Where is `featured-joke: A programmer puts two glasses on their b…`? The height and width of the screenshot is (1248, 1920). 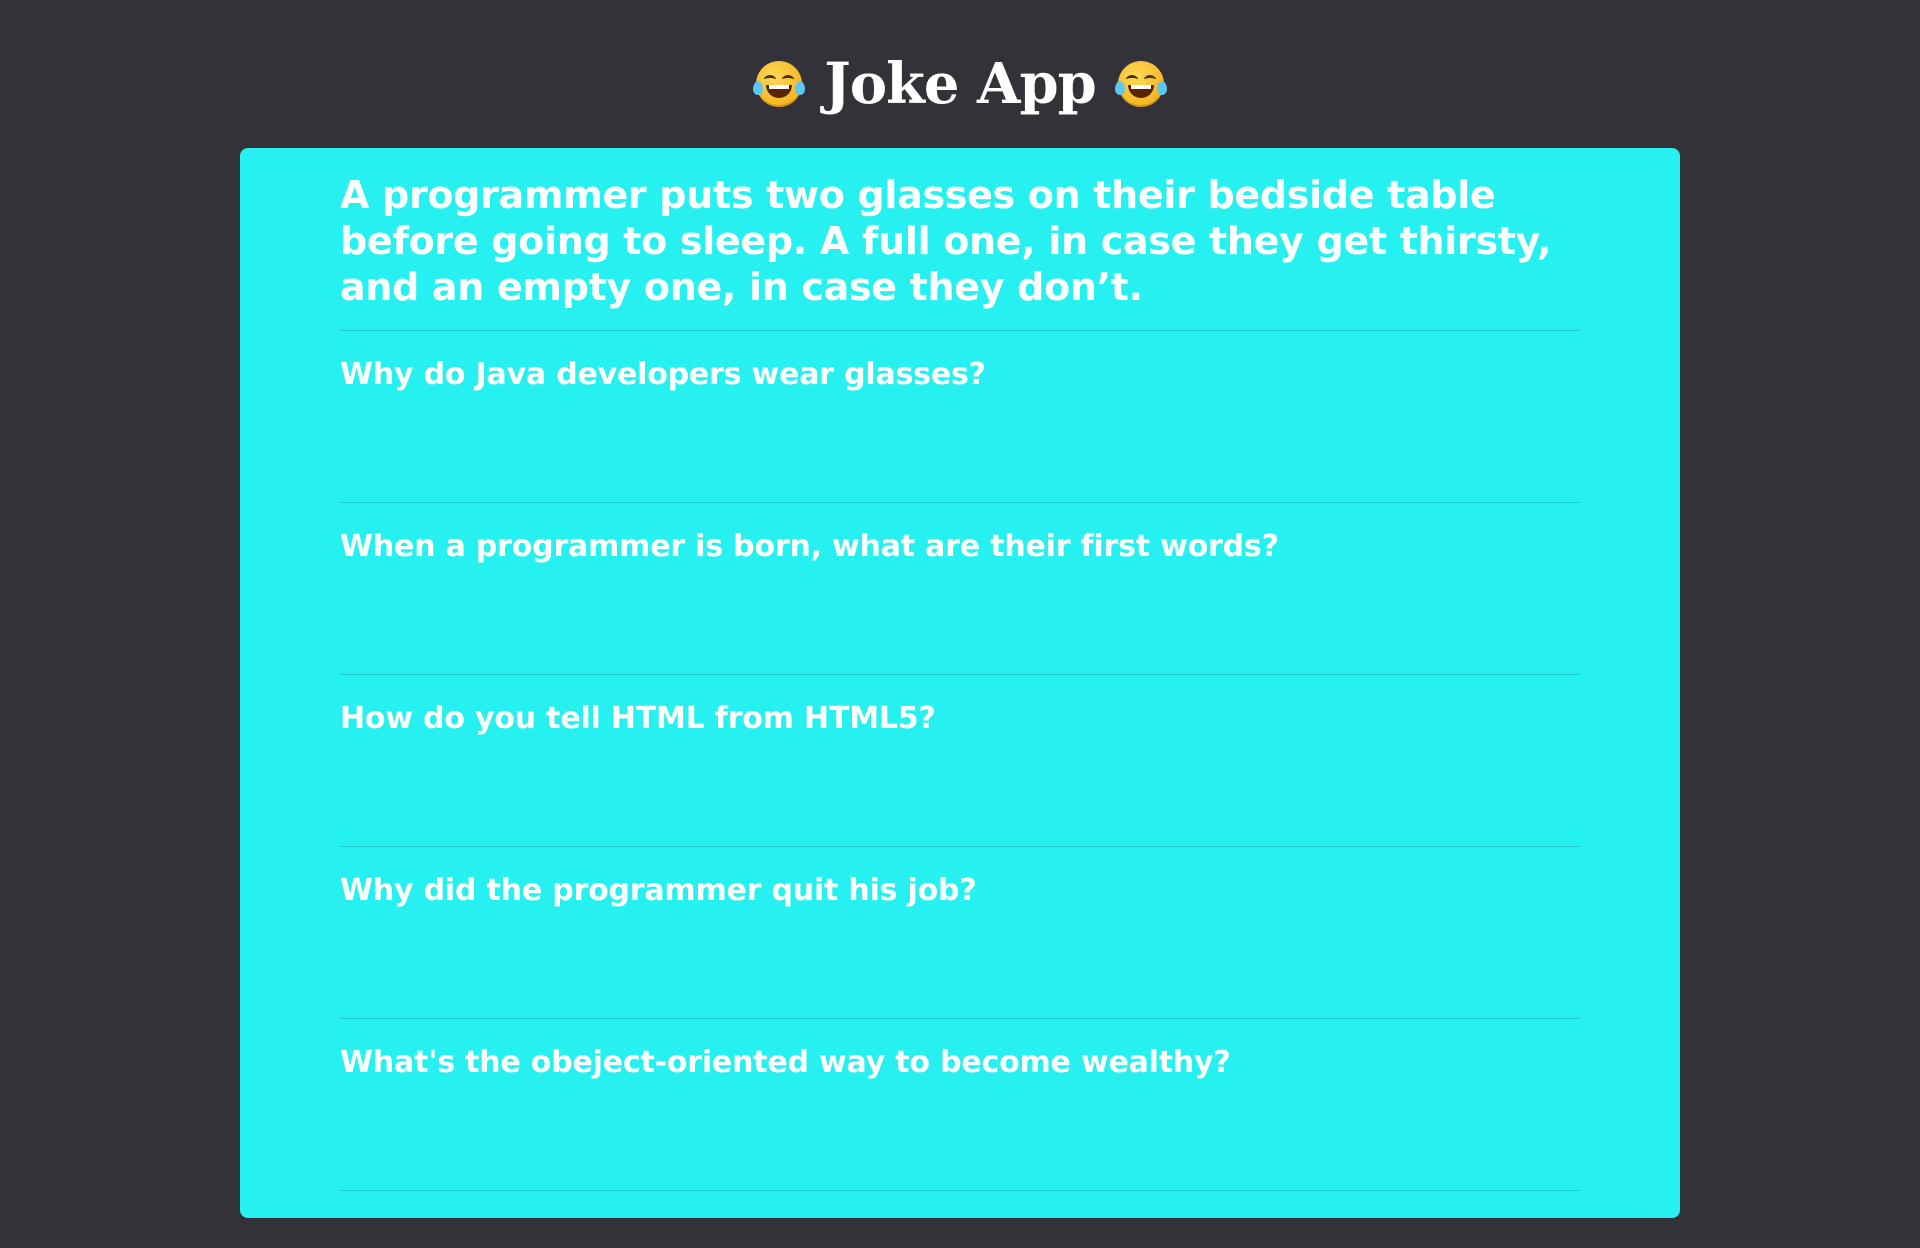
featured-joke: A programmer puts two glasses on their b… is located at coordinates (960, 251).